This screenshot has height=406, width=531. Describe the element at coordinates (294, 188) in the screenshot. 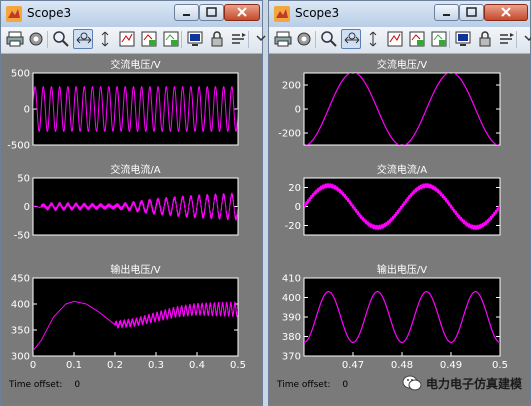

I see `y-tick-label: 20` at that location.